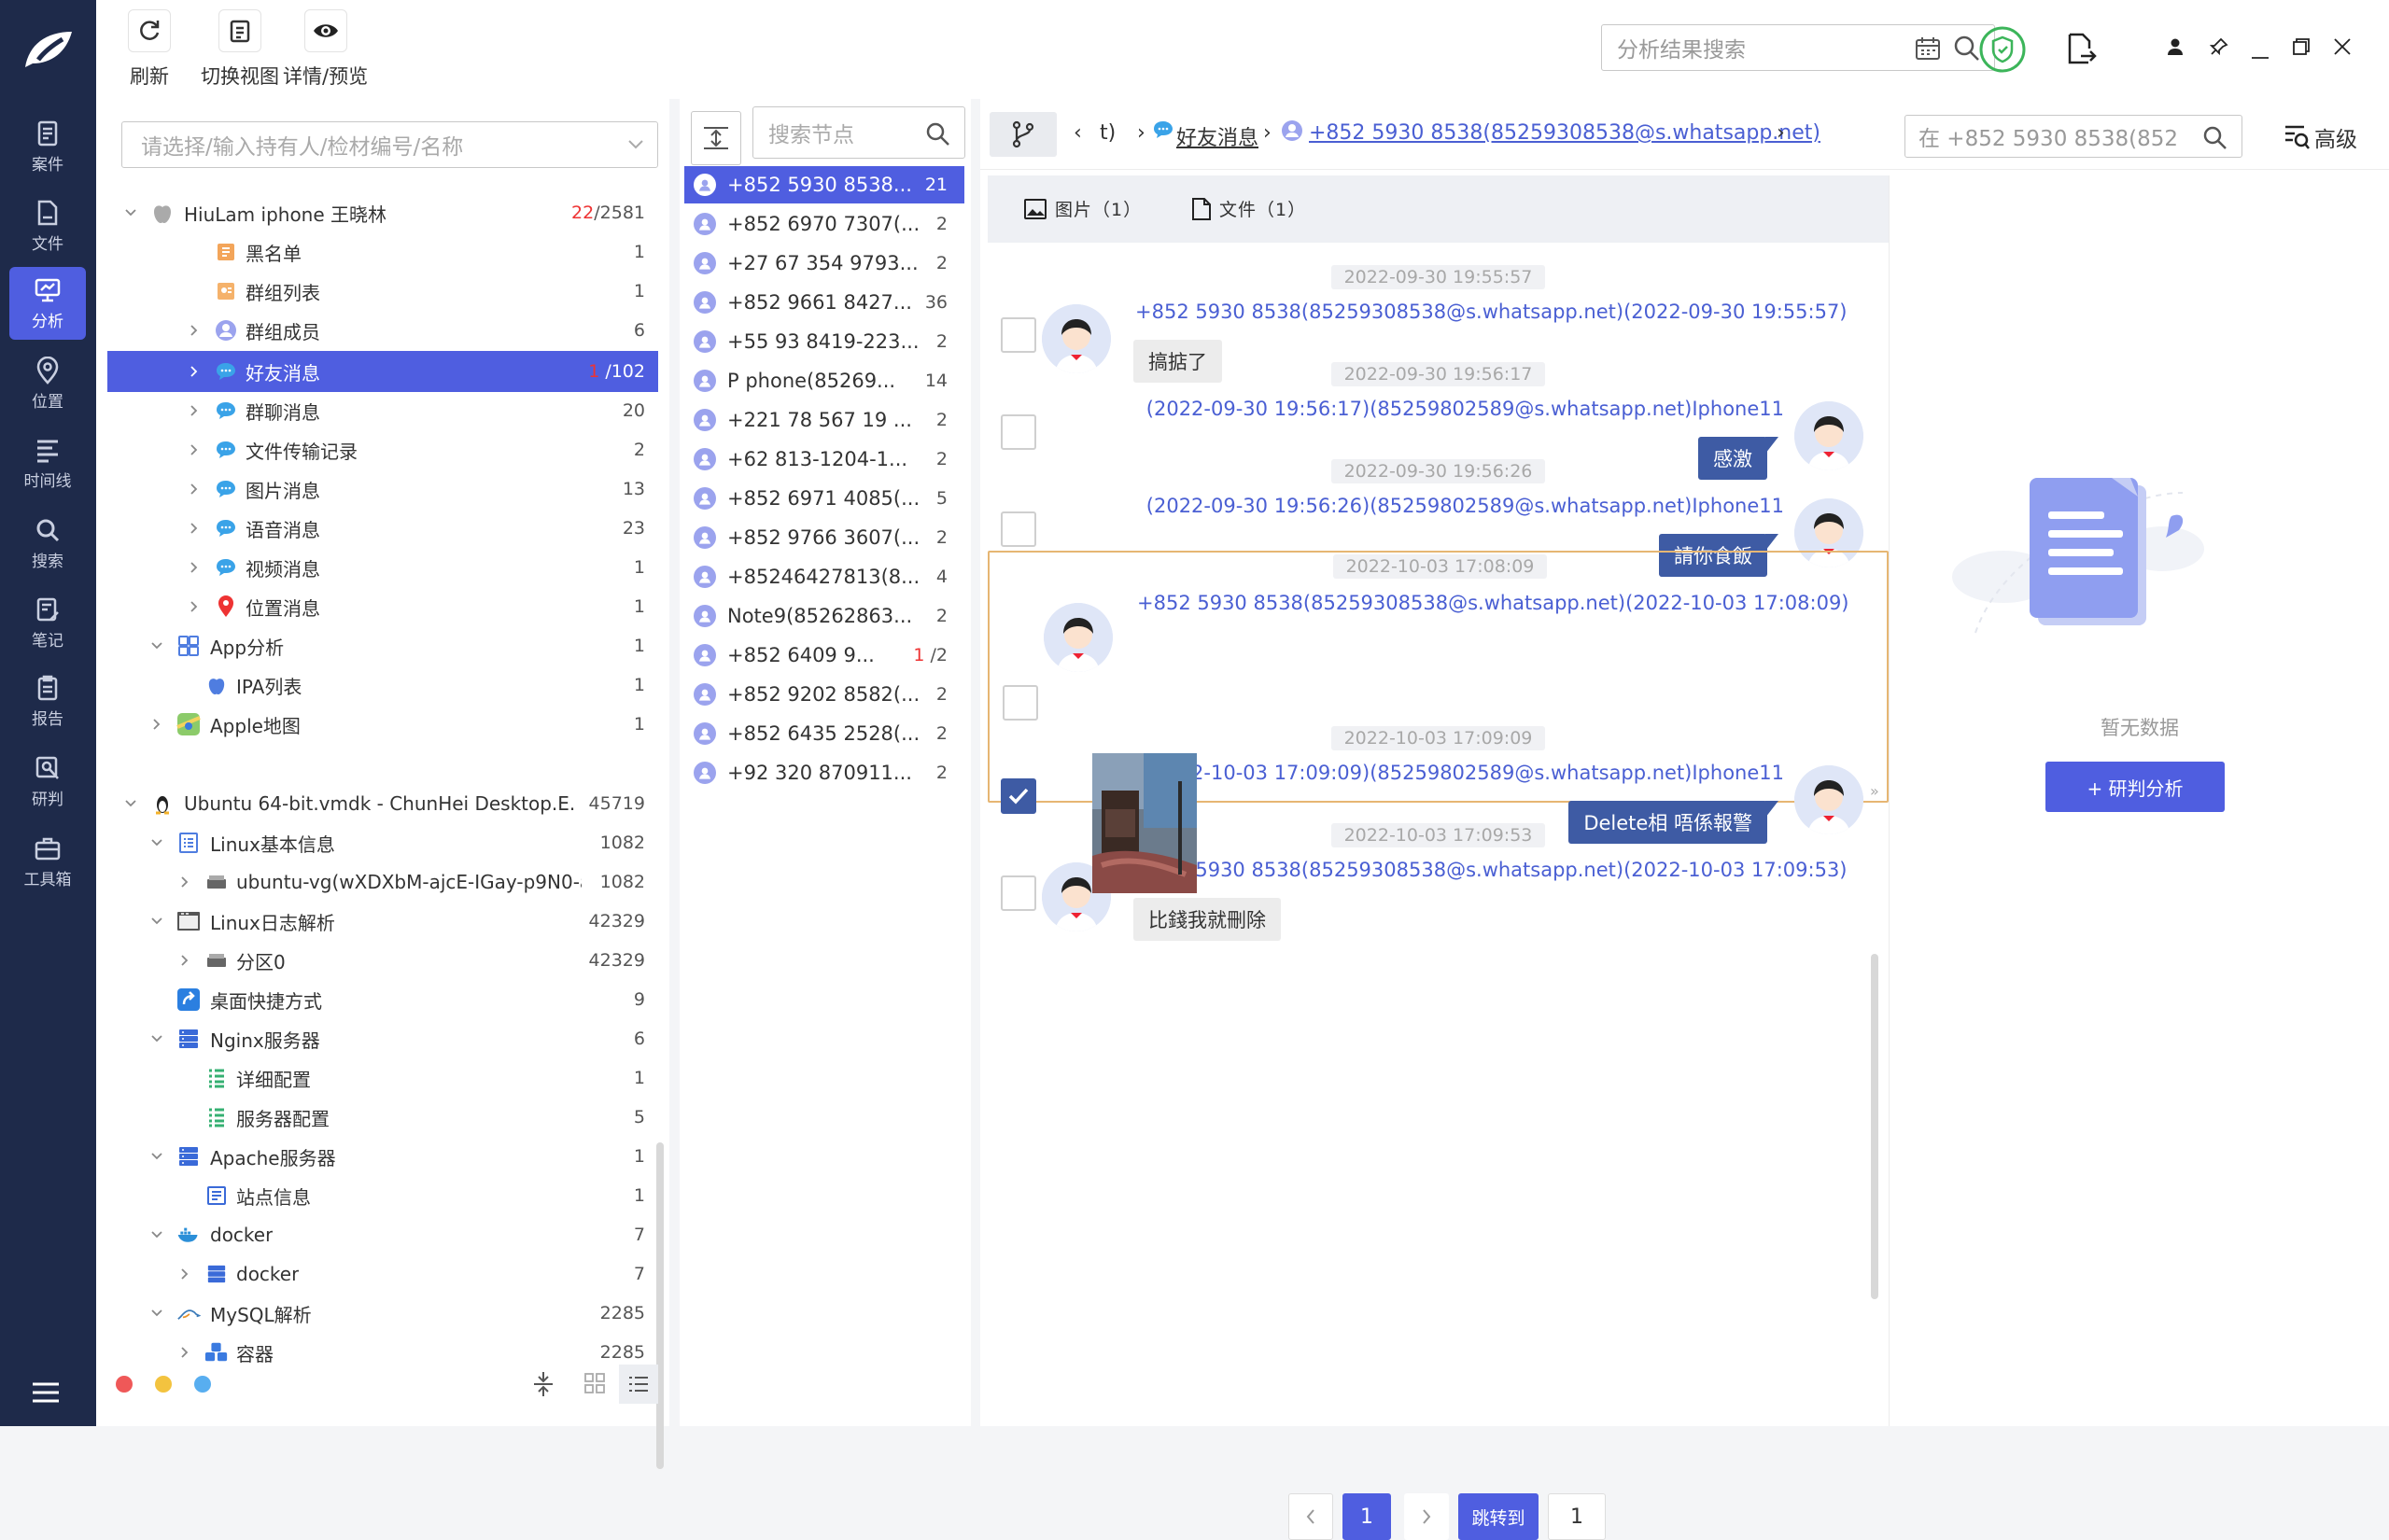 The image size is (2389, 1540). I want to click on nav-judgment: 研判, so click(47, 781).